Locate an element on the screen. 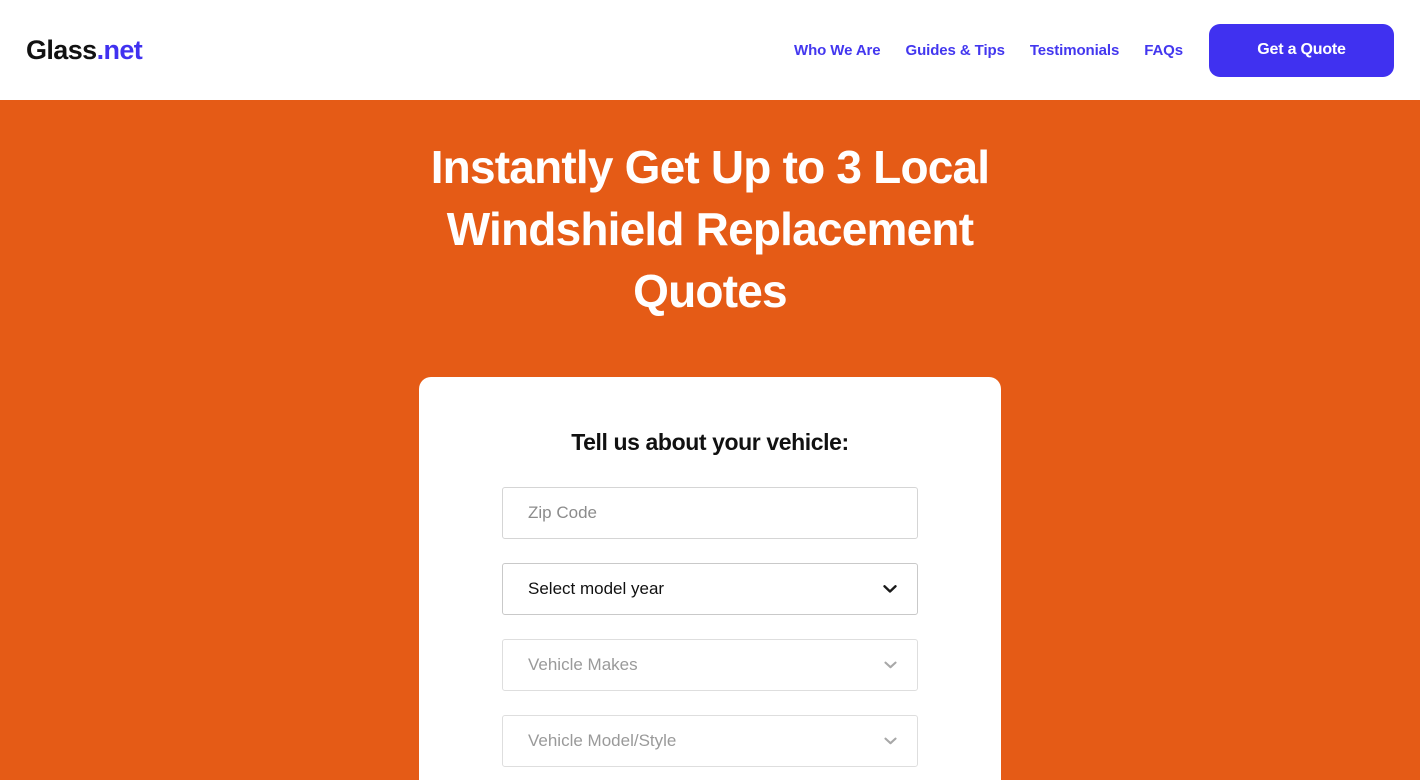 Image resolution: width=1420 pixels, height=780 pixels. logo-main-text: Glass is located at coordinates (61, 49).